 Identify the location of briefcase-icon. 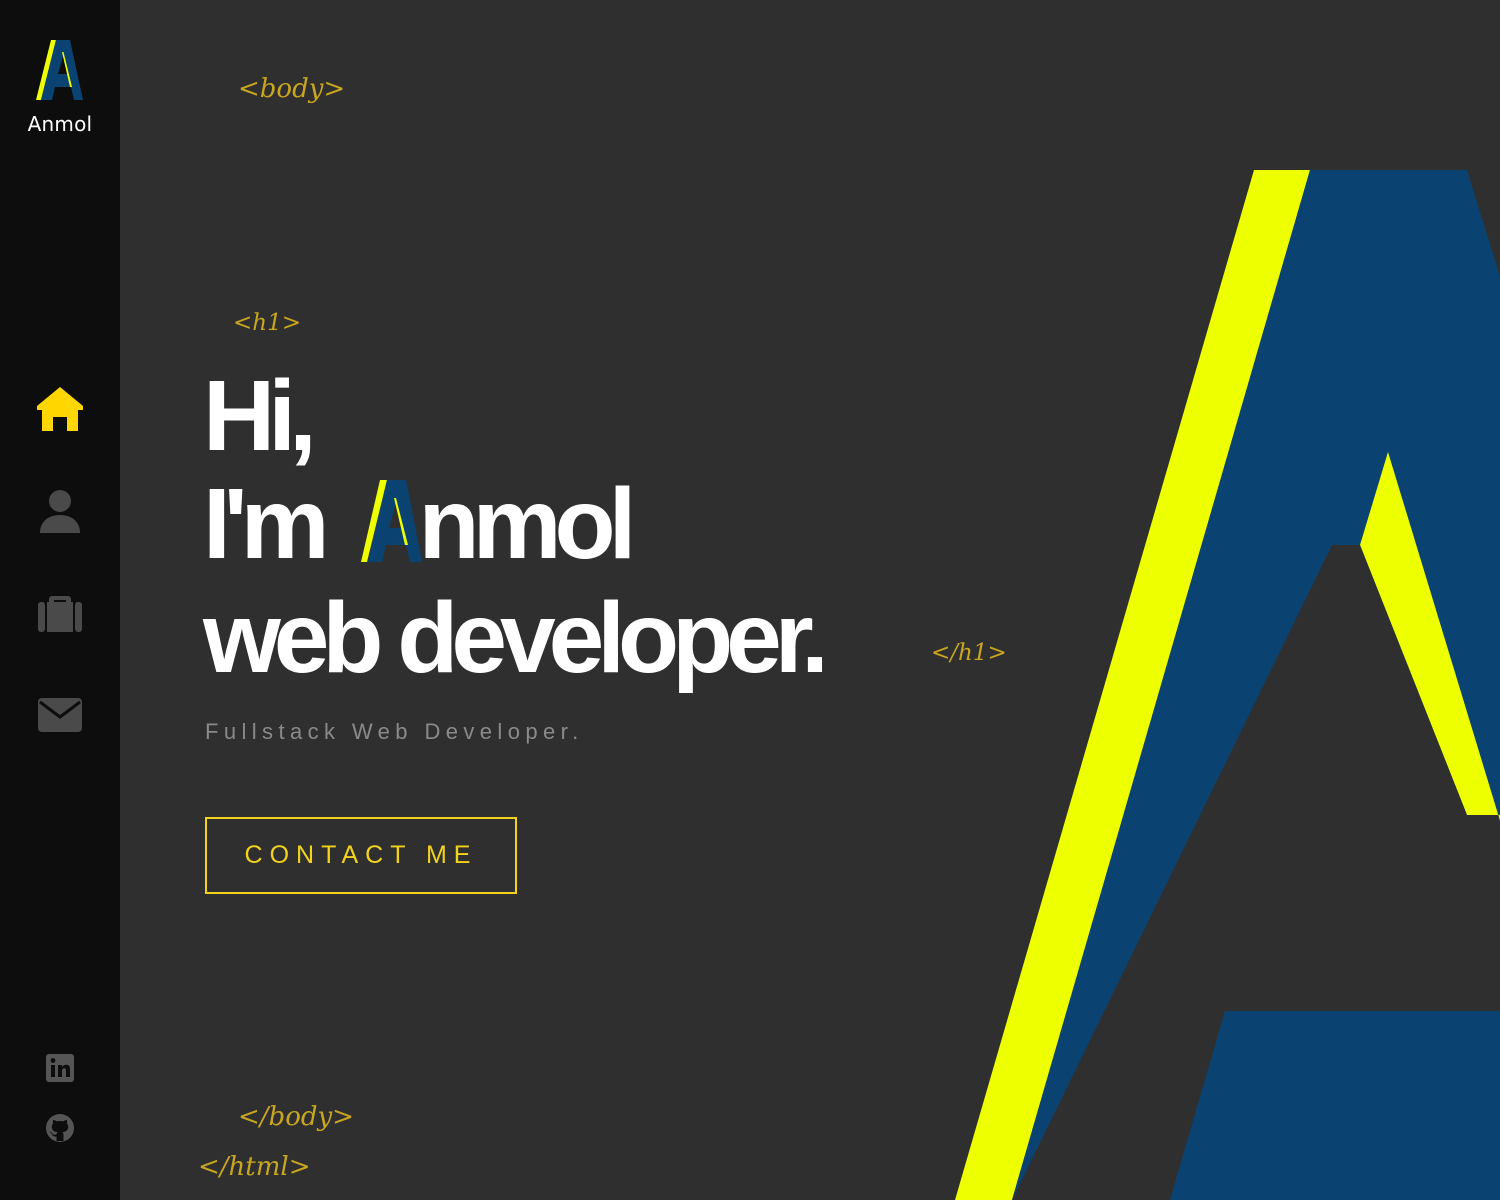
(60, 614).